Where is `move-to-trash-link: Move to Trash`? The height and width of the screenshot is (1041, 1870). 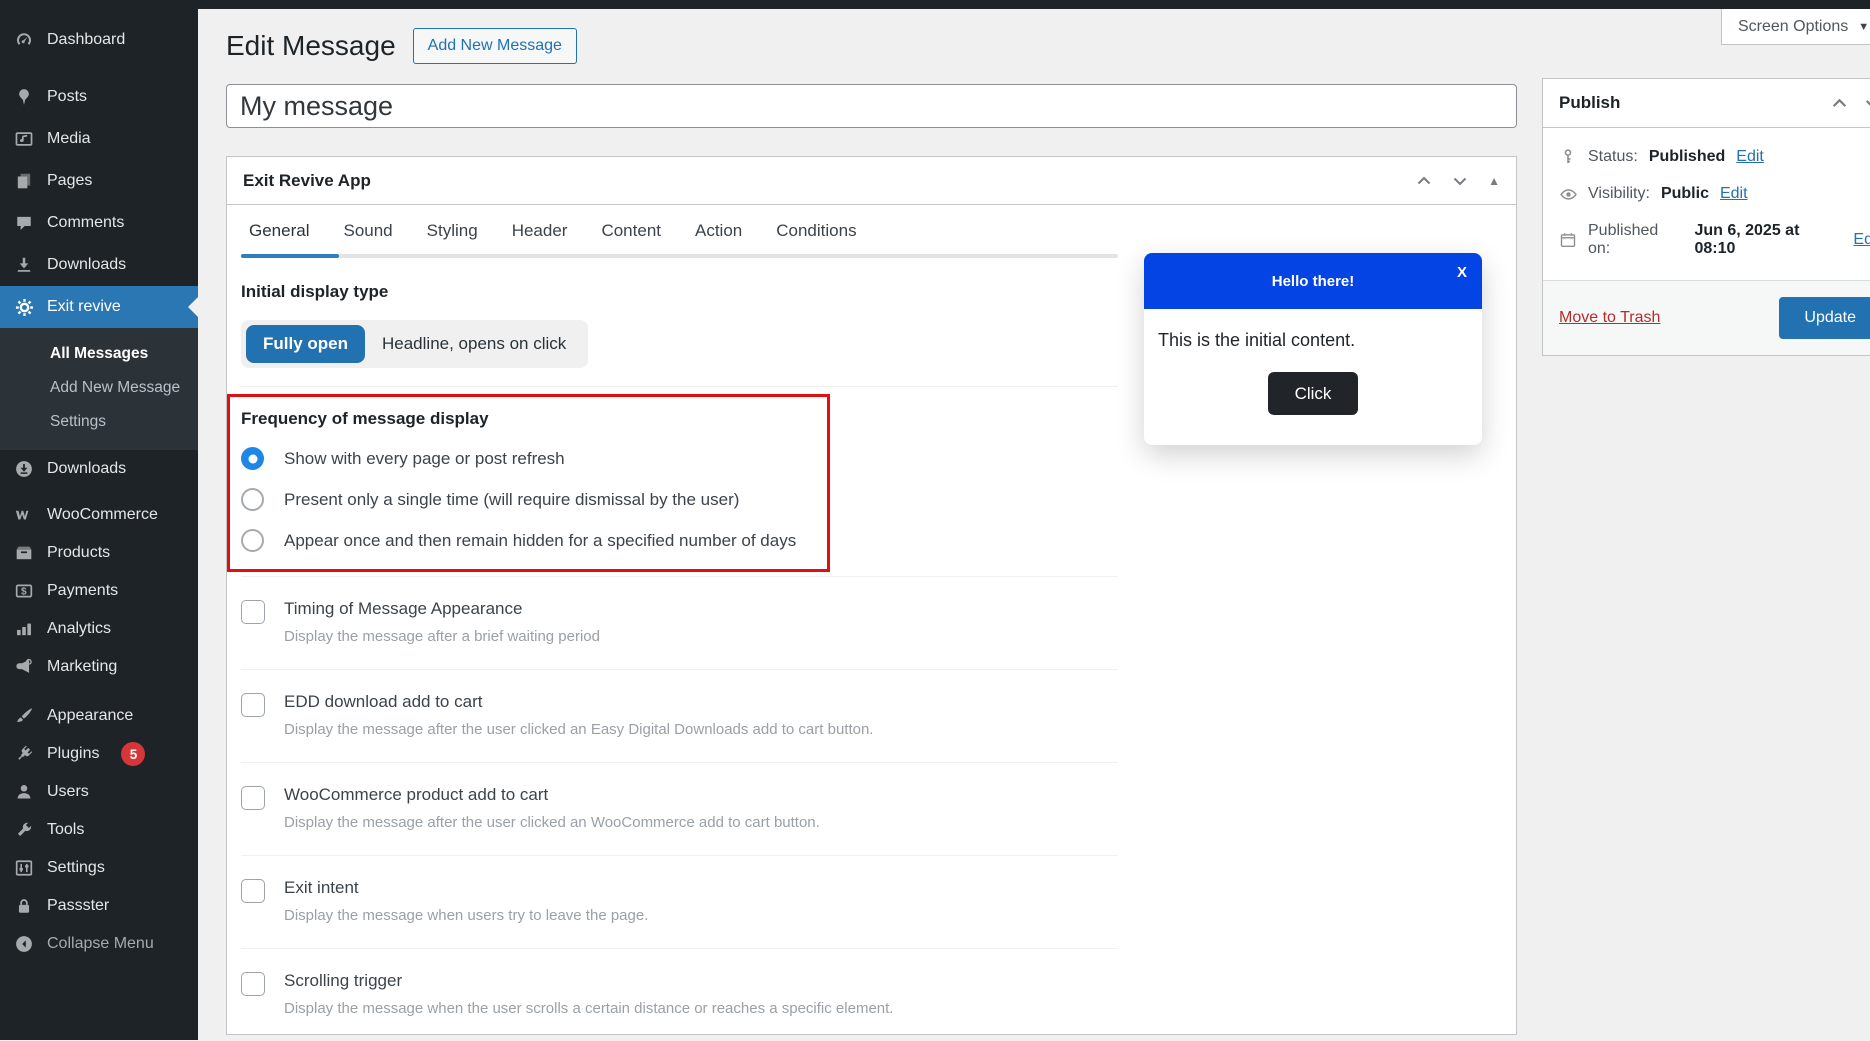 move-to-trash-link: Move to Trash is located at coordinates (1609, 318).